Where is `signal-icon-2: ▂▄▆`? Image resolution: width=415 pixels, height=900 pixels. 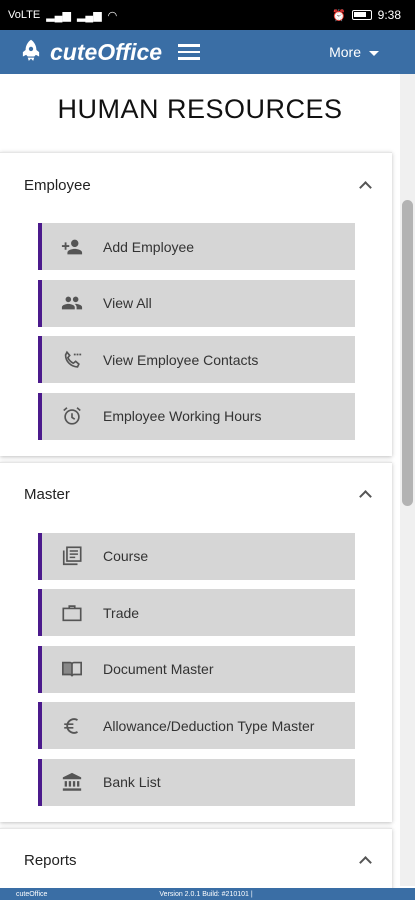 signal-icon-2: ▂▄▆ is located at coordinates (89, 15).